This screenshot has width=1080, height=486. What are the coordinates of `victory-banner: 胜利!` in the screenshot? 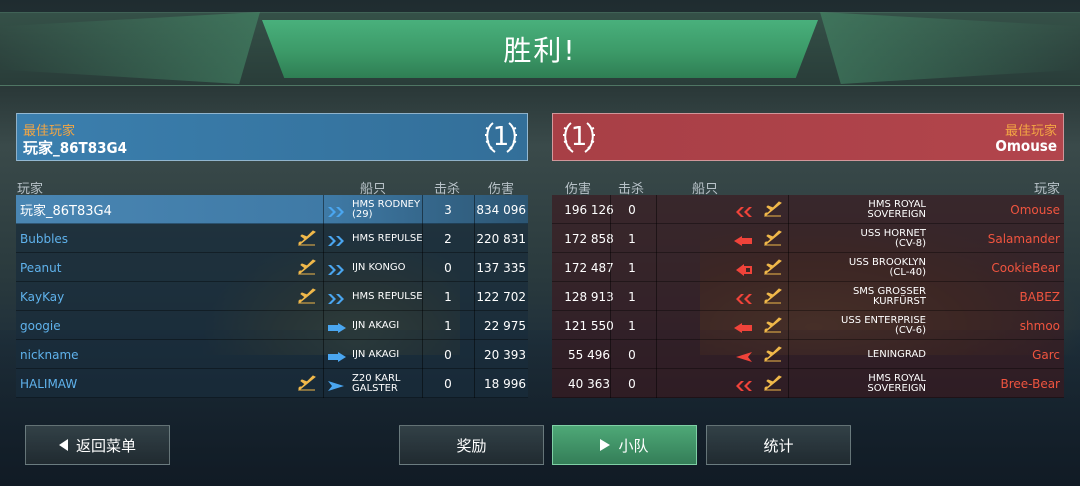 It's located at (540, 49).